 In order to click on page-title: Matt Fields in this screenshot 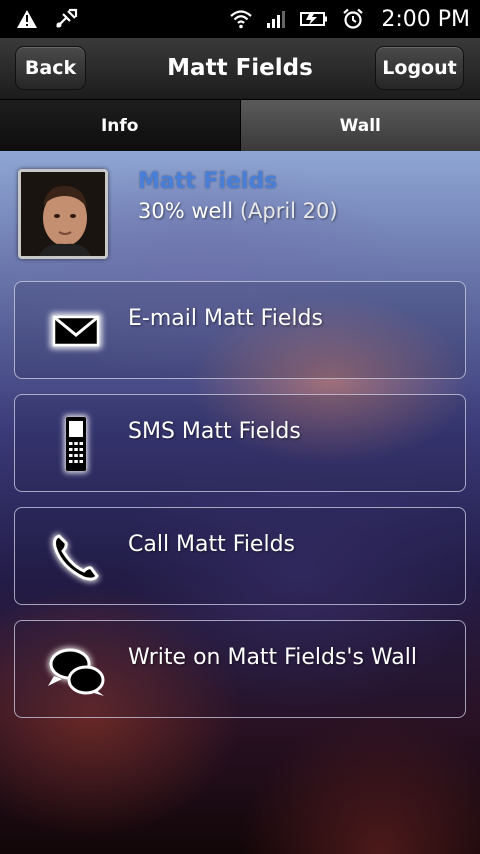, I will do `click(240, 68)`.